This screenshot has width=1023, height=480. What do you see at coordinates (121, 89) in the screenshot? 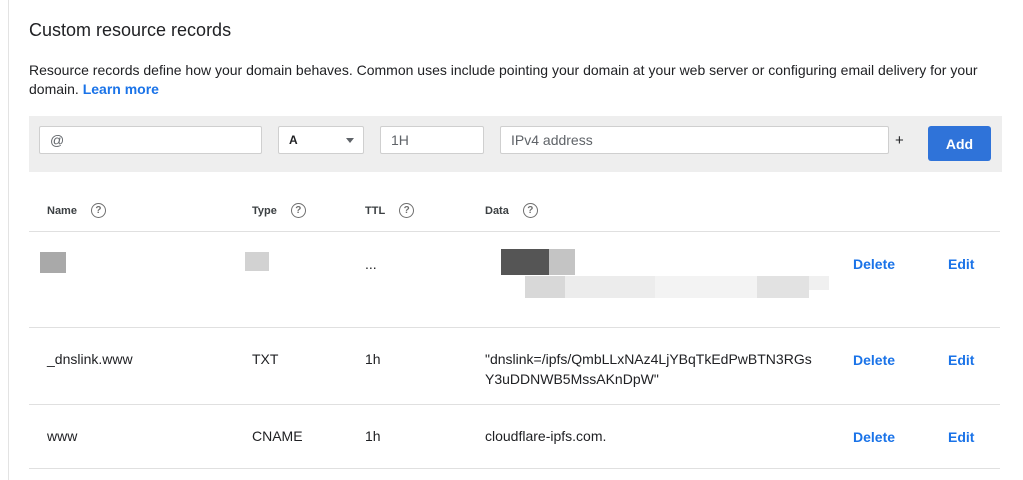
I see `learn-more-link: Learn more` at bounding box center [121, 89].